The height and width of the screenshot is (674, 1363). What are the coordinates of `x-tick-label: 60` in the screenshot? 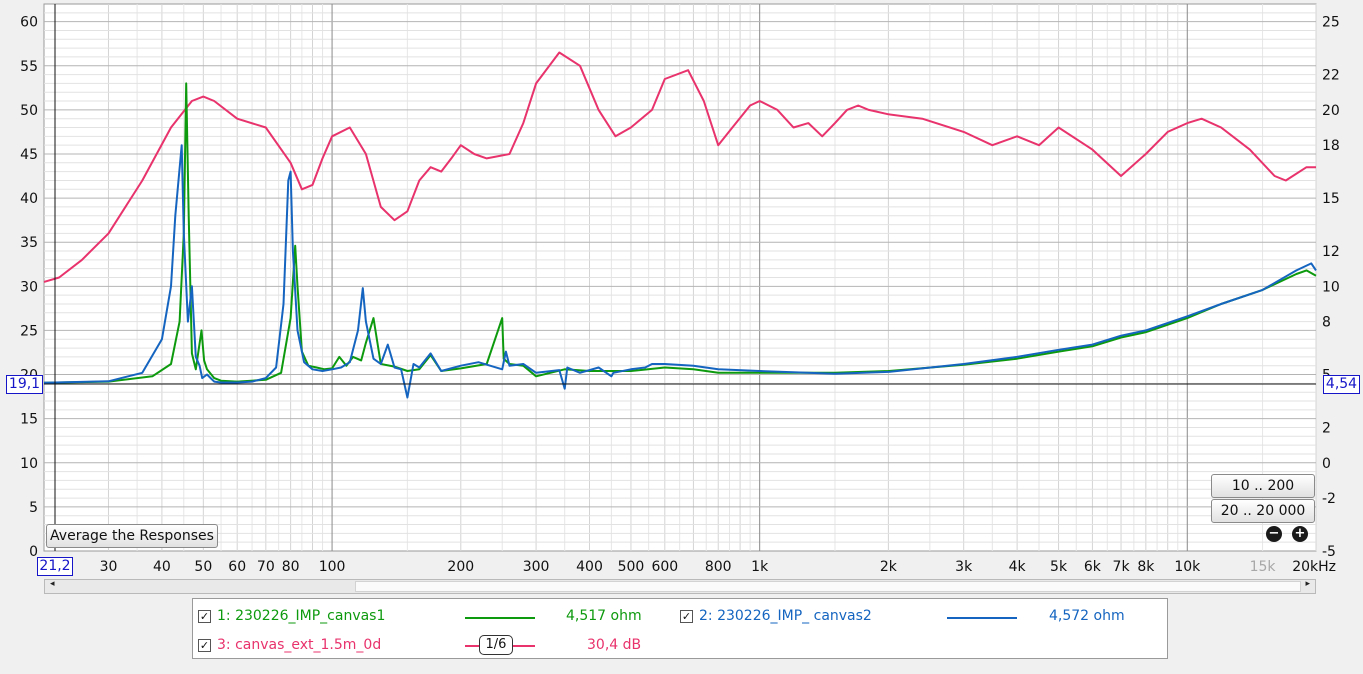 It's located at (237, 567).